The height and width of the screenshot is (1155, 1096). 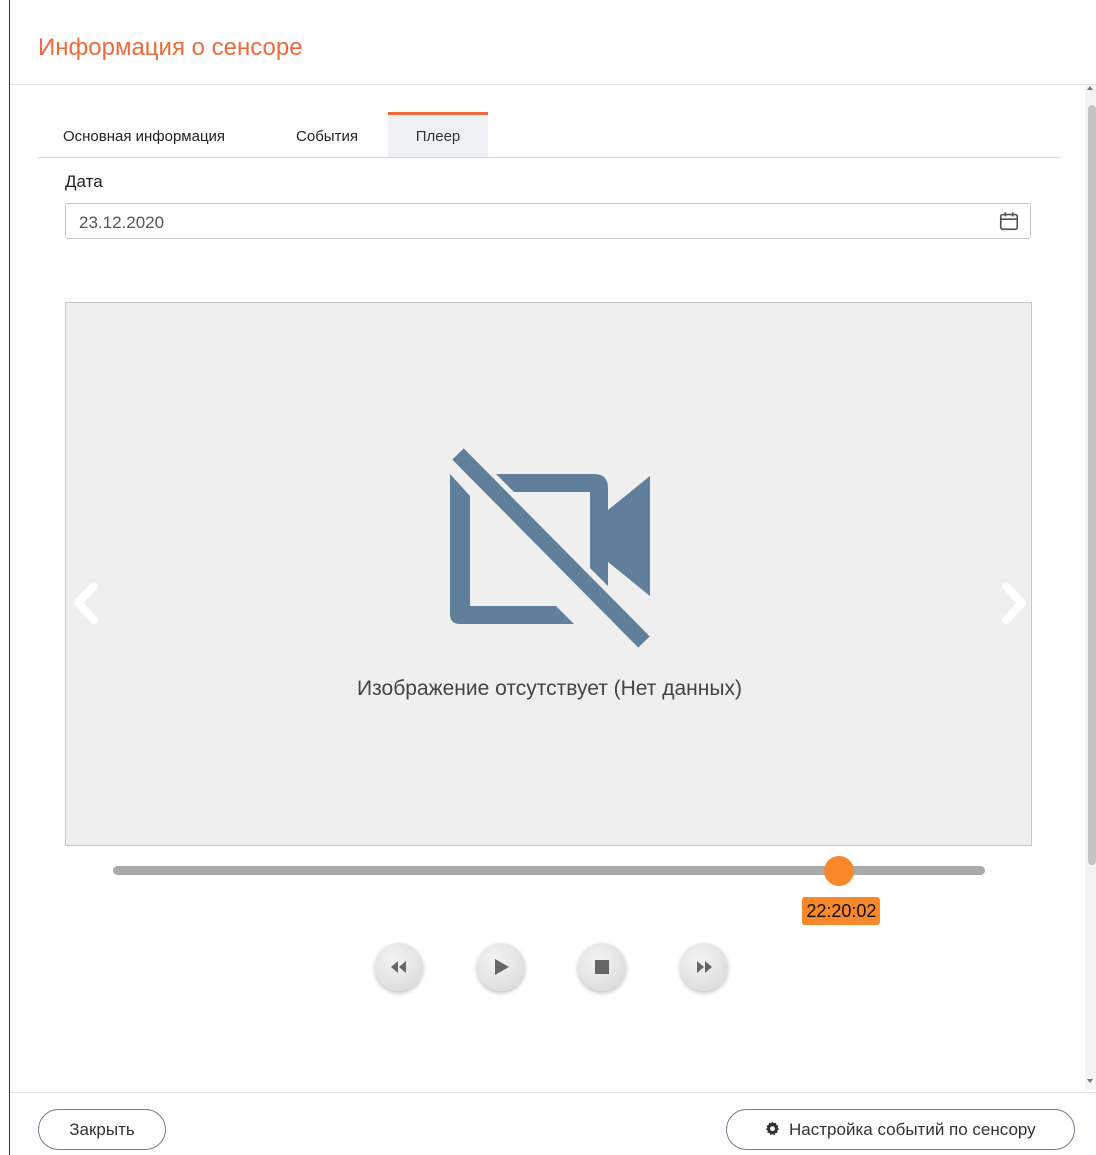 I want to click on timeline-time-badge: 22:20:02, so click(x=841, y=911).